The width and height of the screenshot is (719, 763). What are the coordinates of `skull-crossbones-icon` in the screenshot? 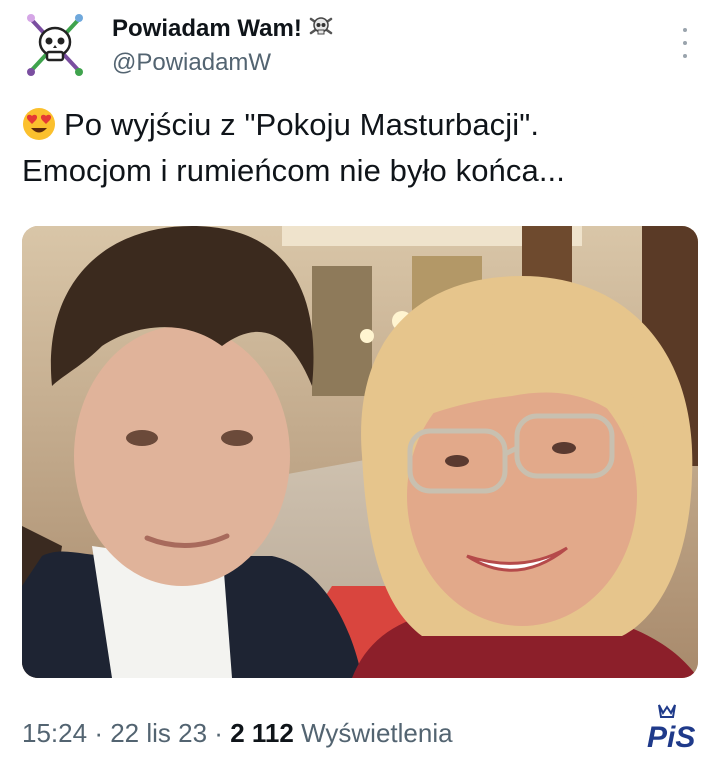 It's located at (321, 29).